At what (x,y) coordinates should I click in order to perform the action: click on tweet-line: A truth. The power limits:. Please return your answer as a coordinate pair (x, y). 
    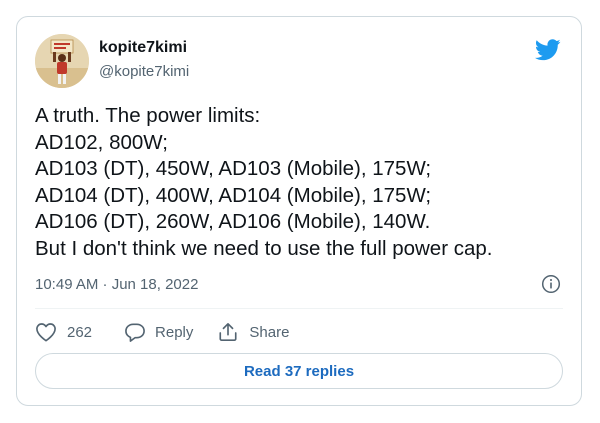
    Looking at the image, I should click on (148, 115).